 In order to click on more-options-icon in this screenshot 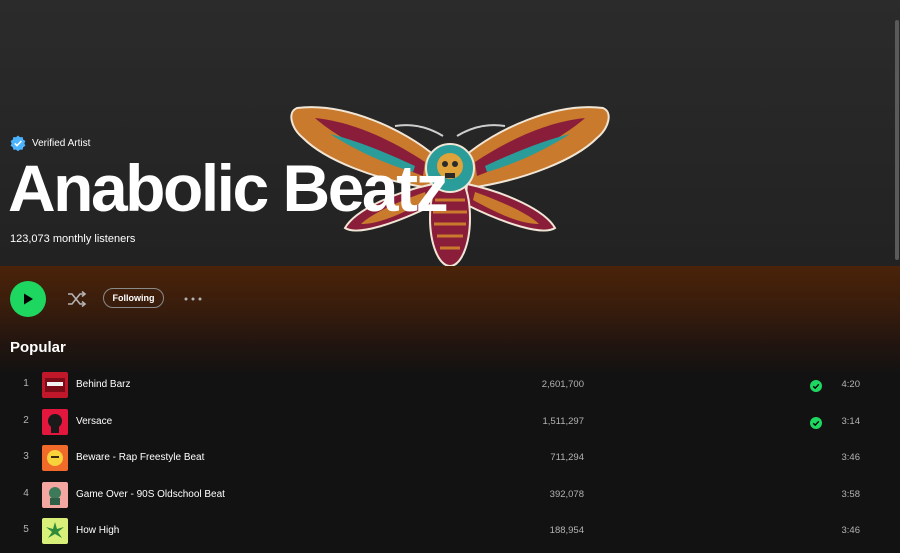, I will do `click(193, 299)`.